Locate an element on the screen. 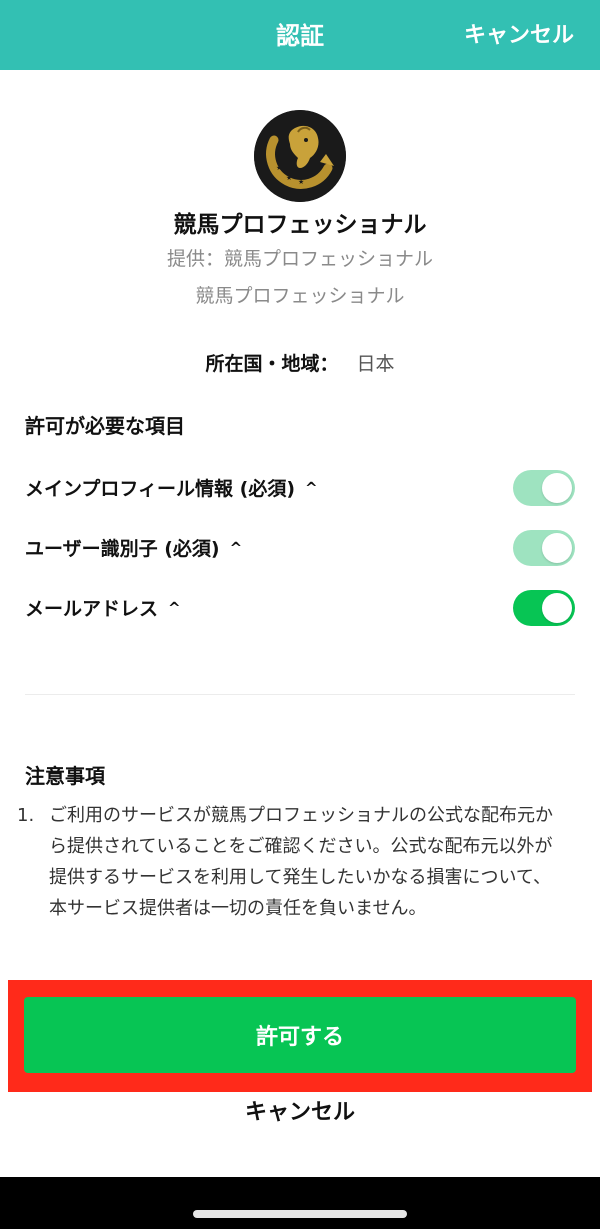 Image resolution: width=600 pixels, height=1229 pixels. permission-label-text: ユーザー識別子 (必須) is located at coordinates (122, 549).